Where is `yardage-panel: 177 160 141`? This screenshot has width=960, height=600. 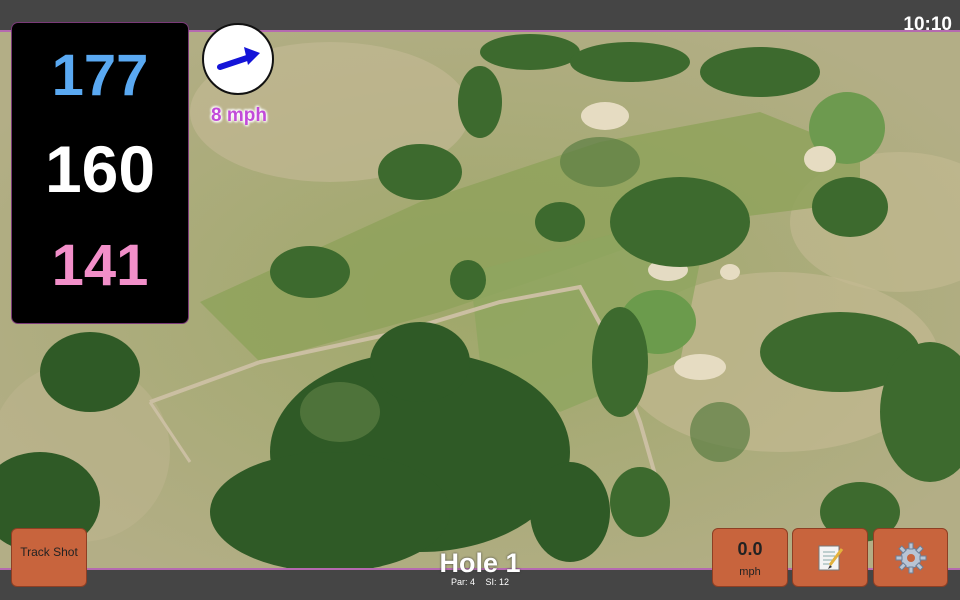 yardage-panel: 177 160 141 is located at coordinates (100, 173).